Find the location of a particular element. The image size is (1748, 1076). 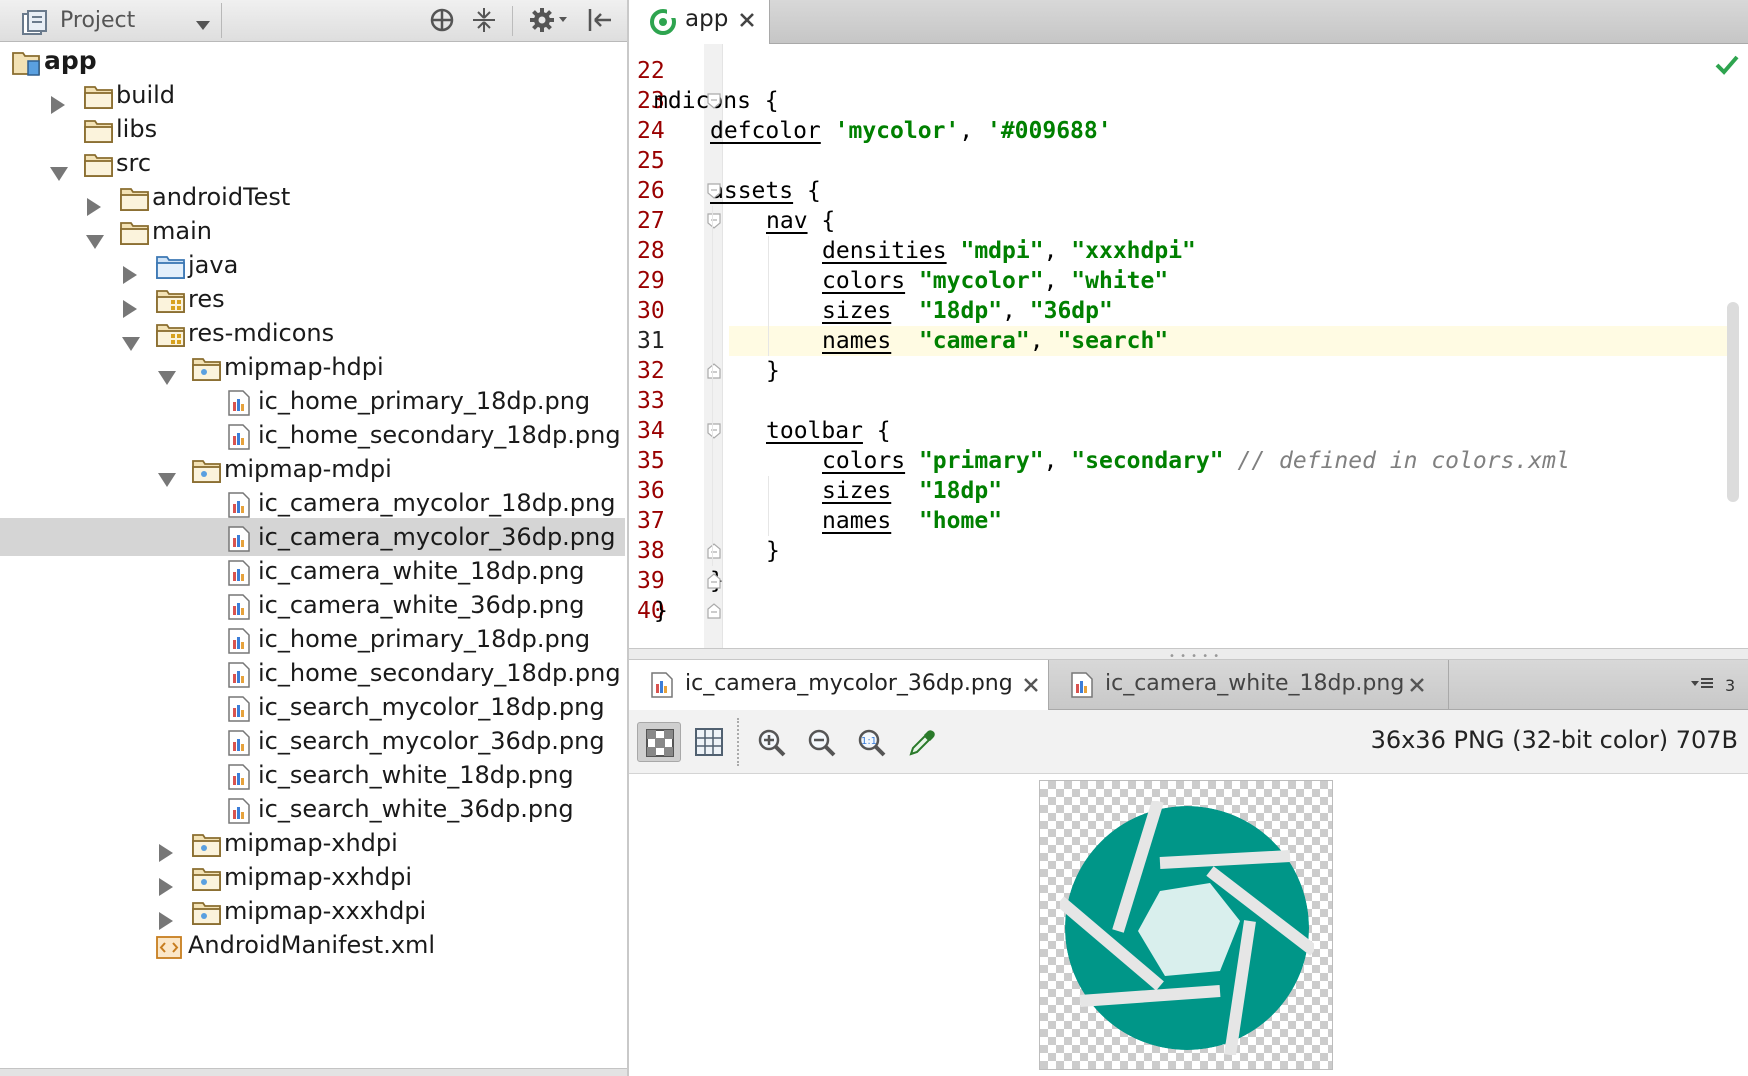

tree-item-label: ic_home_secondary_18dp.png is located at coordinates (439, 673).